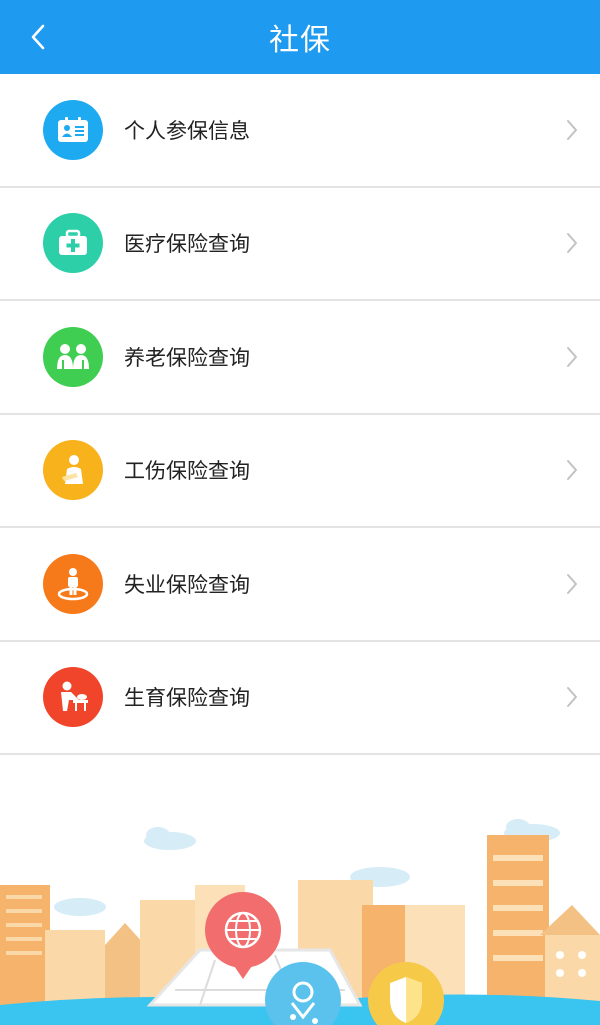 The width and height of the screenshot is (600, 1025). Describe the element at coordinates (187, 244) in the screenshot. I see `menu-item-label: 医疗保险查询` at that location.